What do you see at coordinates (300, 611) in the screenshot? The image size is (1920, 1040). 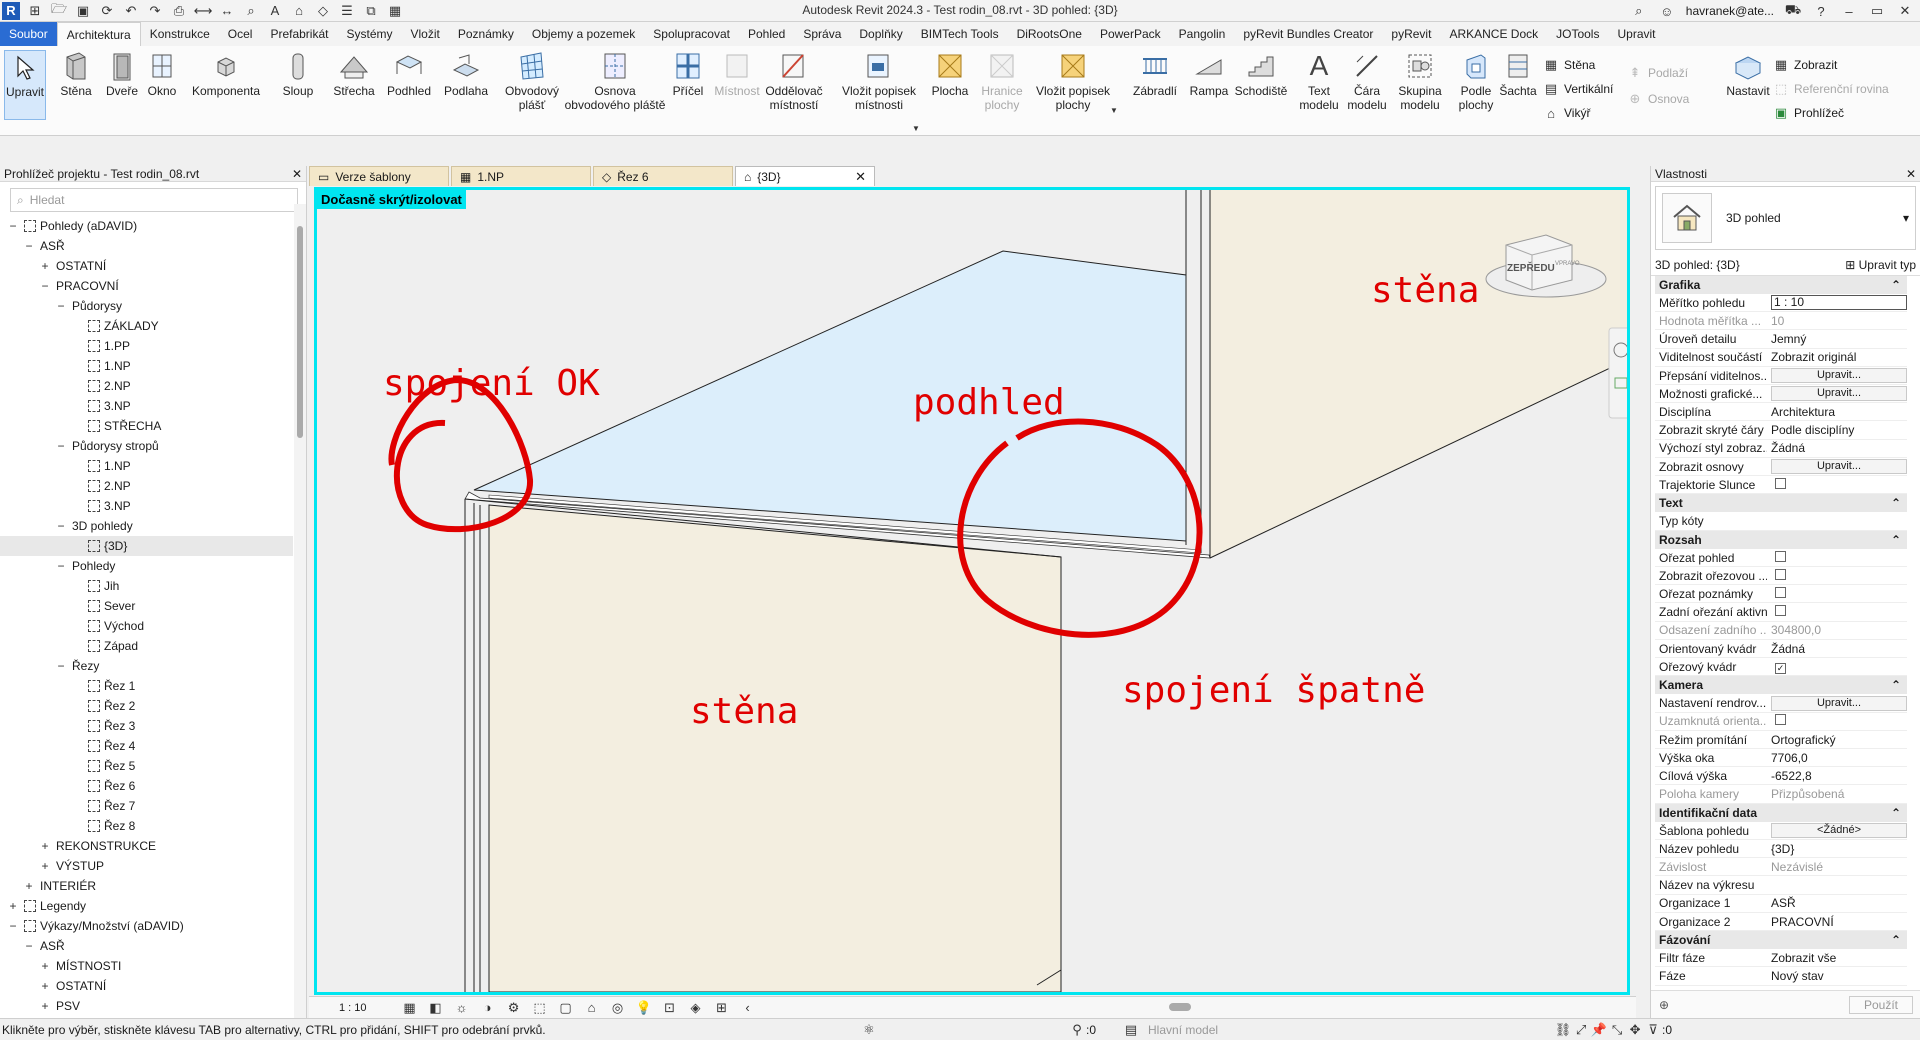 I see `browser-scrollbar` at bounding box center [300, 611].